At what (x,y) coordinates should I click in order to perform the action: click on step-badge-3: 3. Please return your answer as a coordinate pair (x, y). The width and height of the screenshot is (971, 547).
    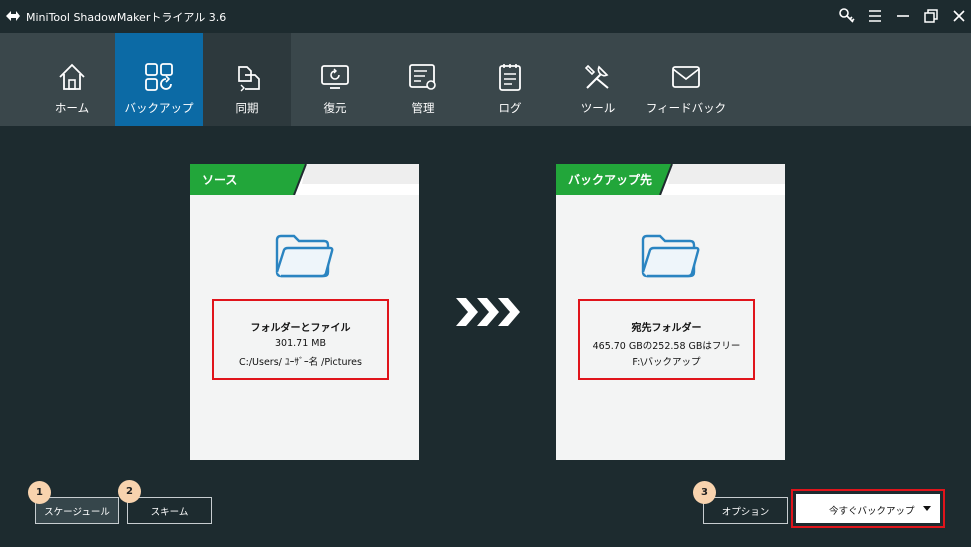
    Looking at the image, I should click on (704, 492).